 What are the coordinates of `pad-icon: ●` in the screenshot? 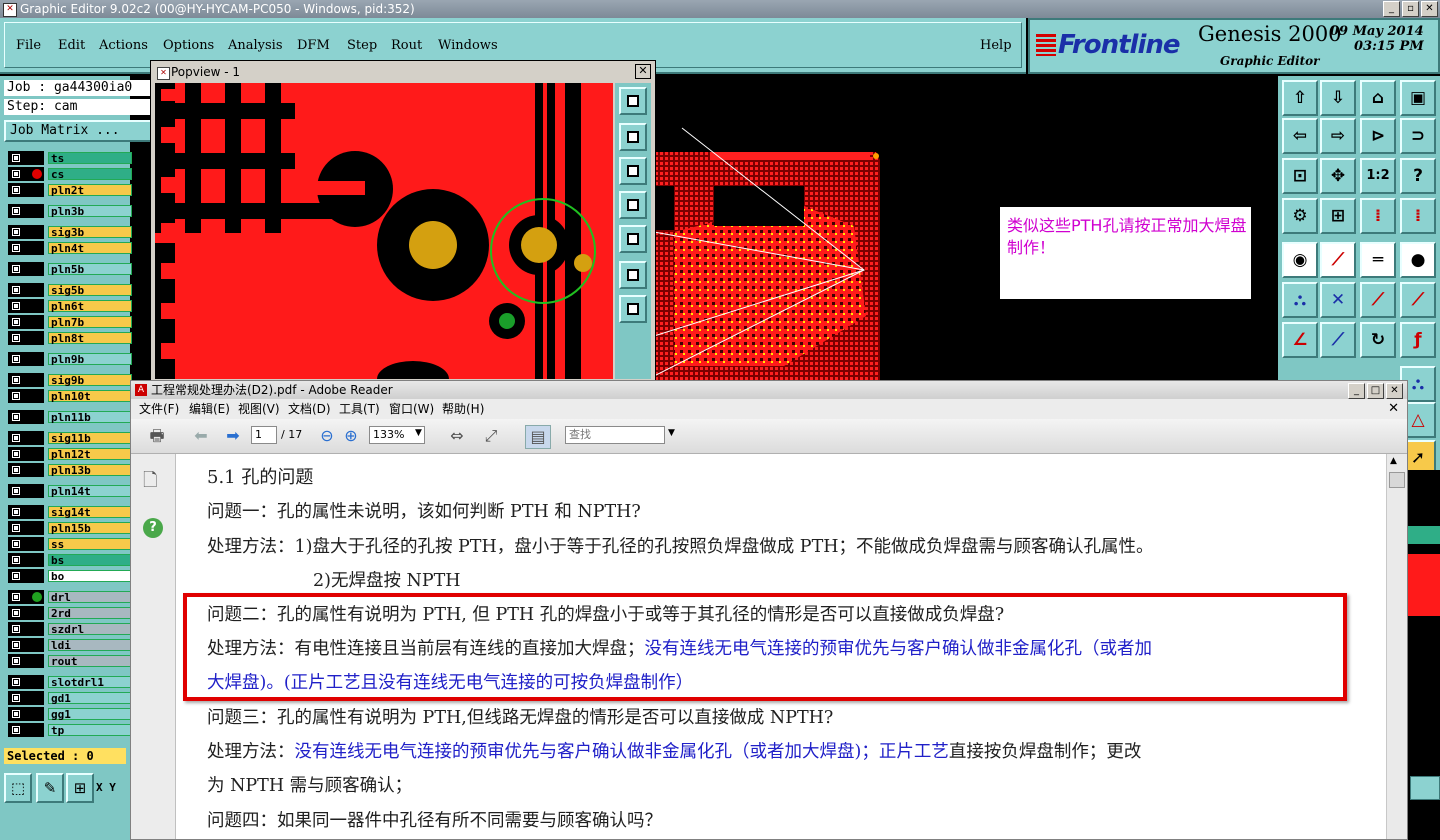 It's located at (1418, 260).